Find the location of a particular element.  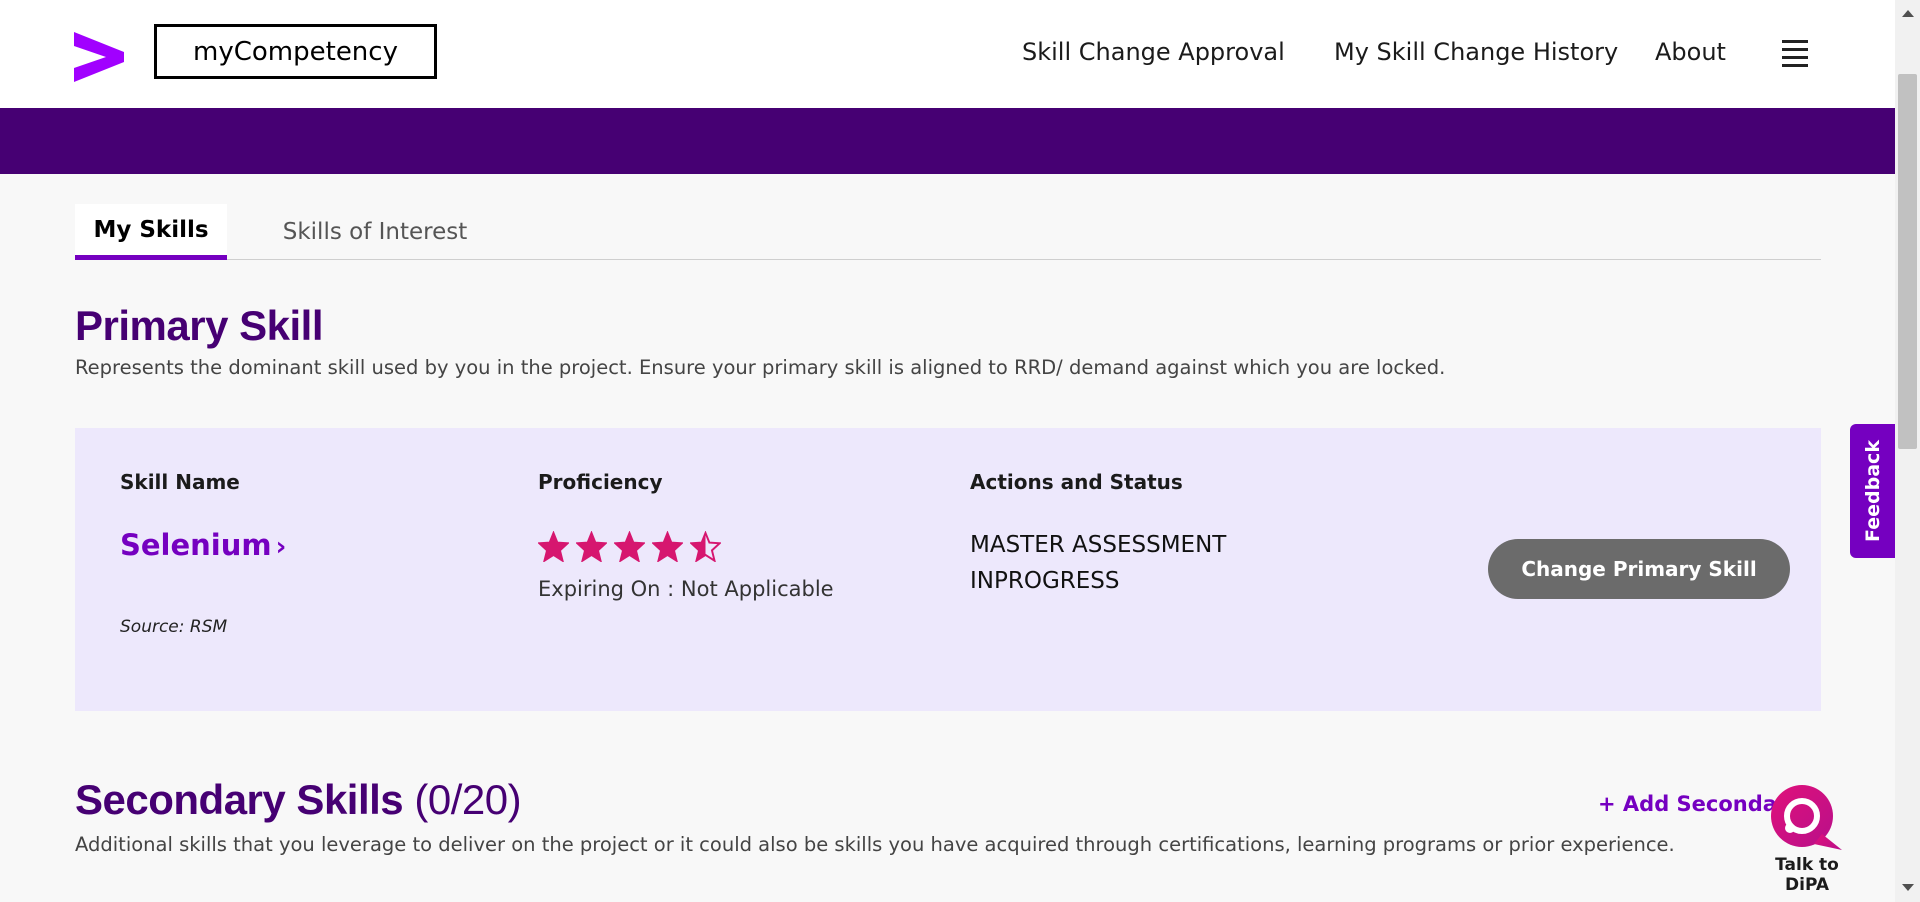

skill-source: Source: RSM is located at coordinates (174, 627).